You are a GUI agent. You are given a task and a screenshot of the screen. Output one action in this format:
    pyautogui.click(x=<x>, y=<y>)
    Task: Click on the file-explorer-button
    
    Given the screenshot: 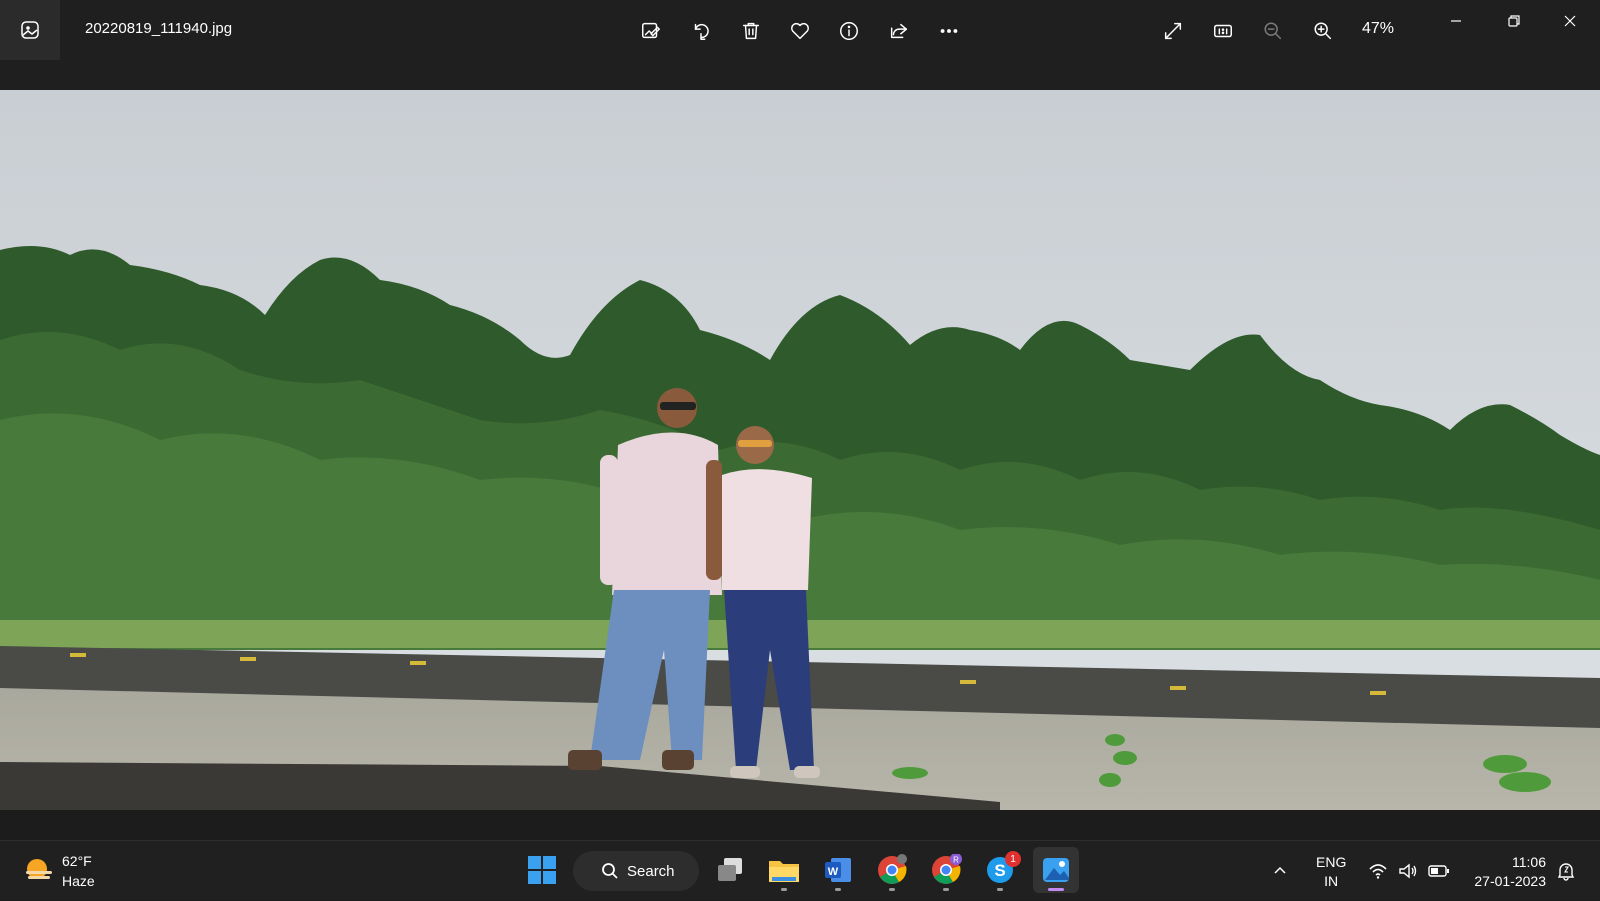 What is the action you would take?
    pyautogui.click(x=784, y=870)
    